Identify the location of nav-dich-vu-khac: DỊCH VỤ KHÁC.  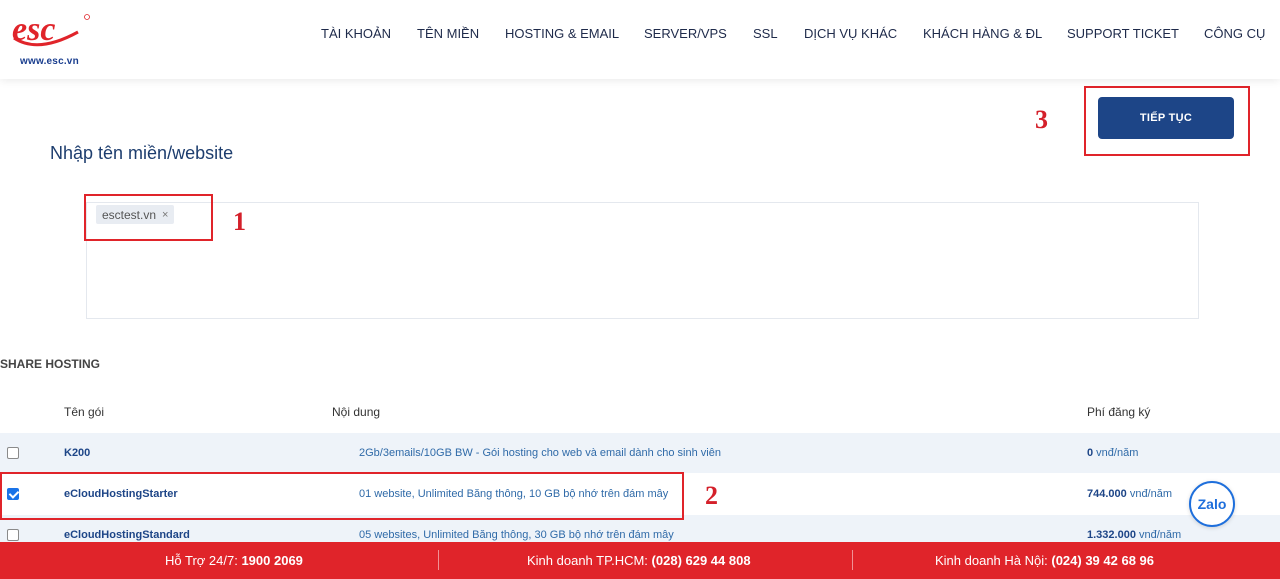
(850, 33).